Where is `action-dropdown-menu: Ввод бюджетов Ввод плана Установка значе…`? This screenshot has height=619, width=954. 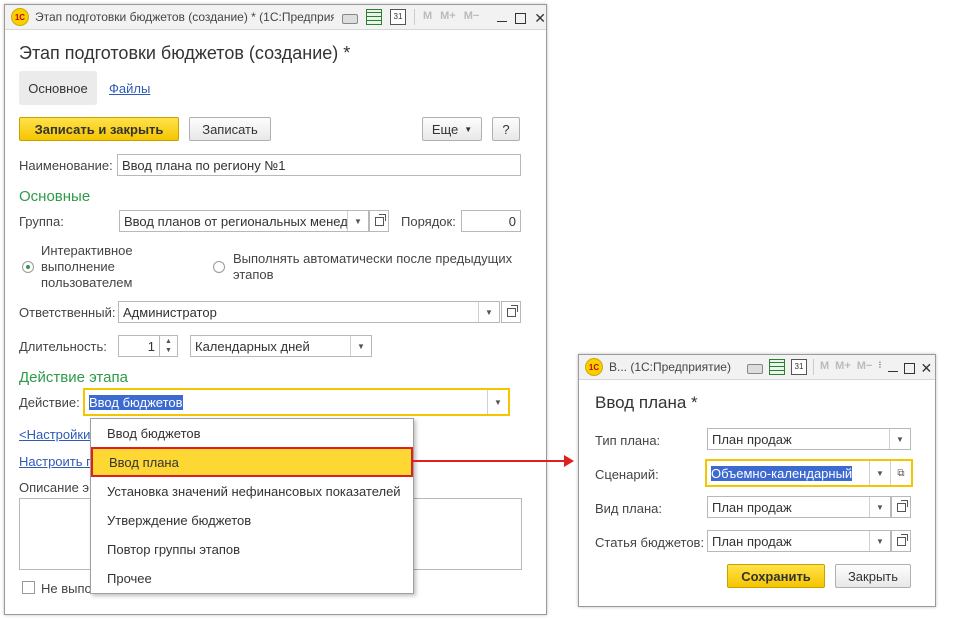
action-dropdown-menu: Ввод бюджетов Ввод плана Установка значе… is located at coordinates (252, 506).